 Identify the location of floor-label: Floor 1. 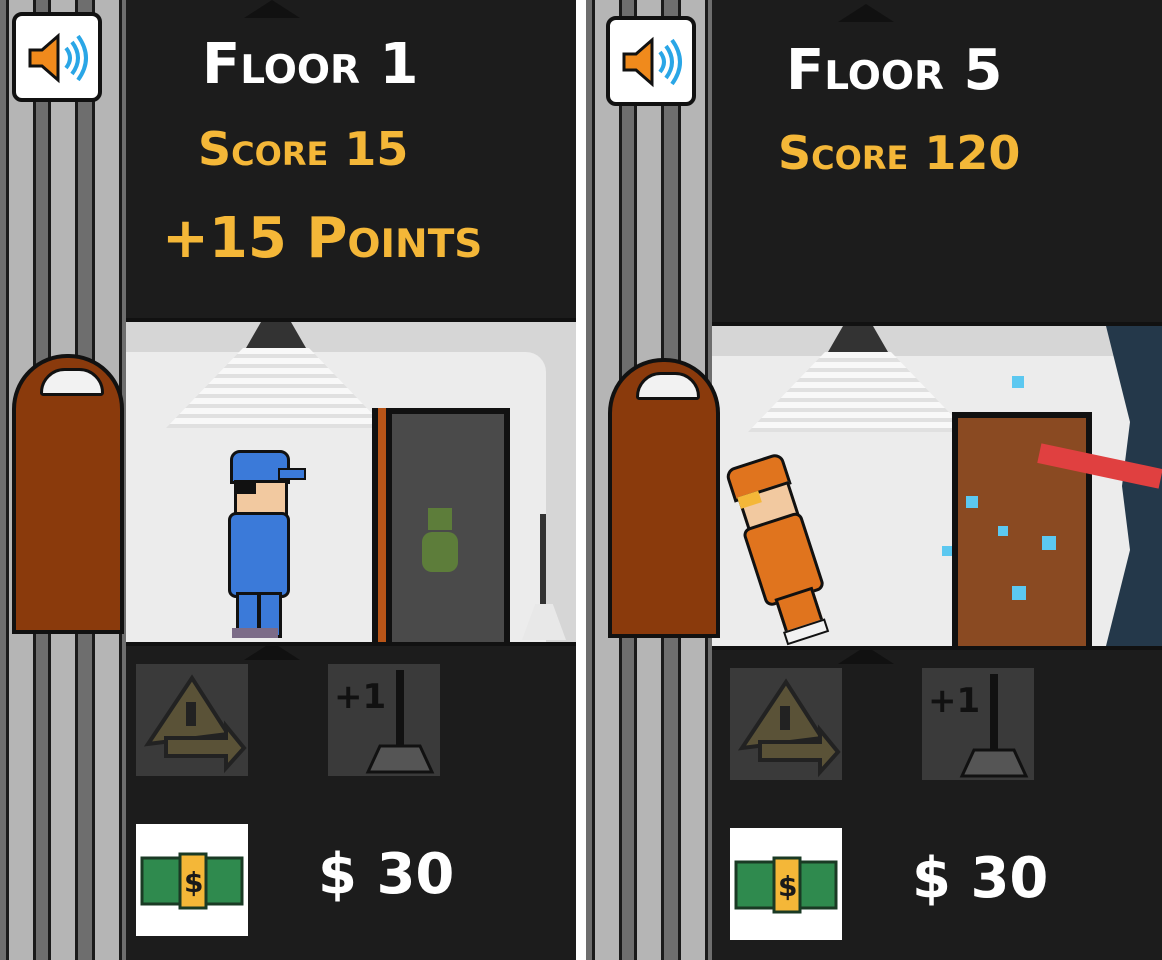
(310, 64).